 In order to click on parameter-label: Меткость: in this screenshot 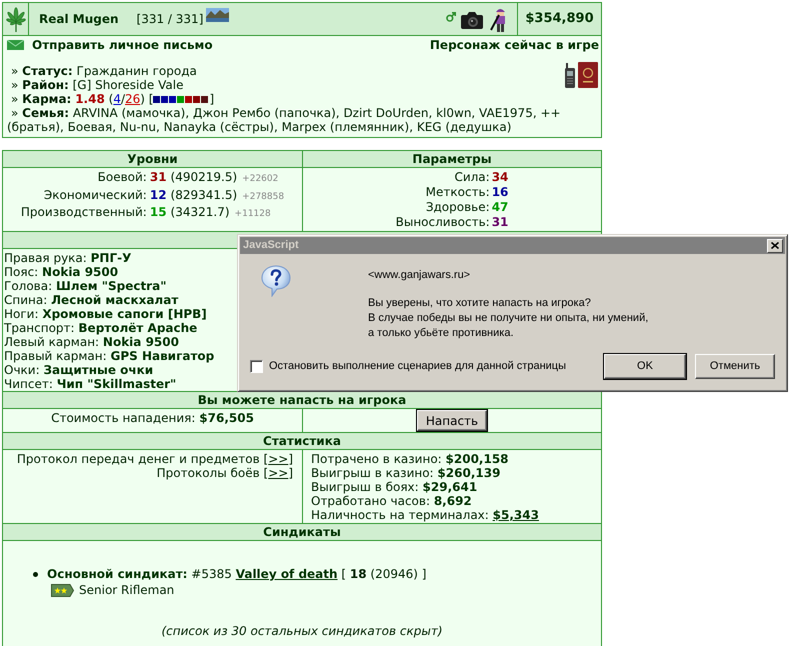, I will do `click(457, 192)`.